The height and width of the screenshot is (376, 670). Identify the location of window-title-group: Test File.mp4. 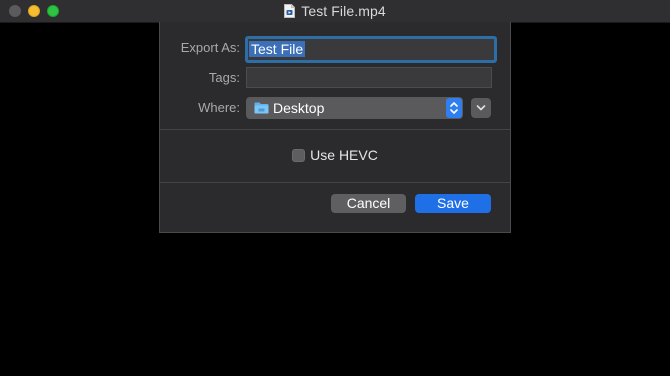
(335, 11).